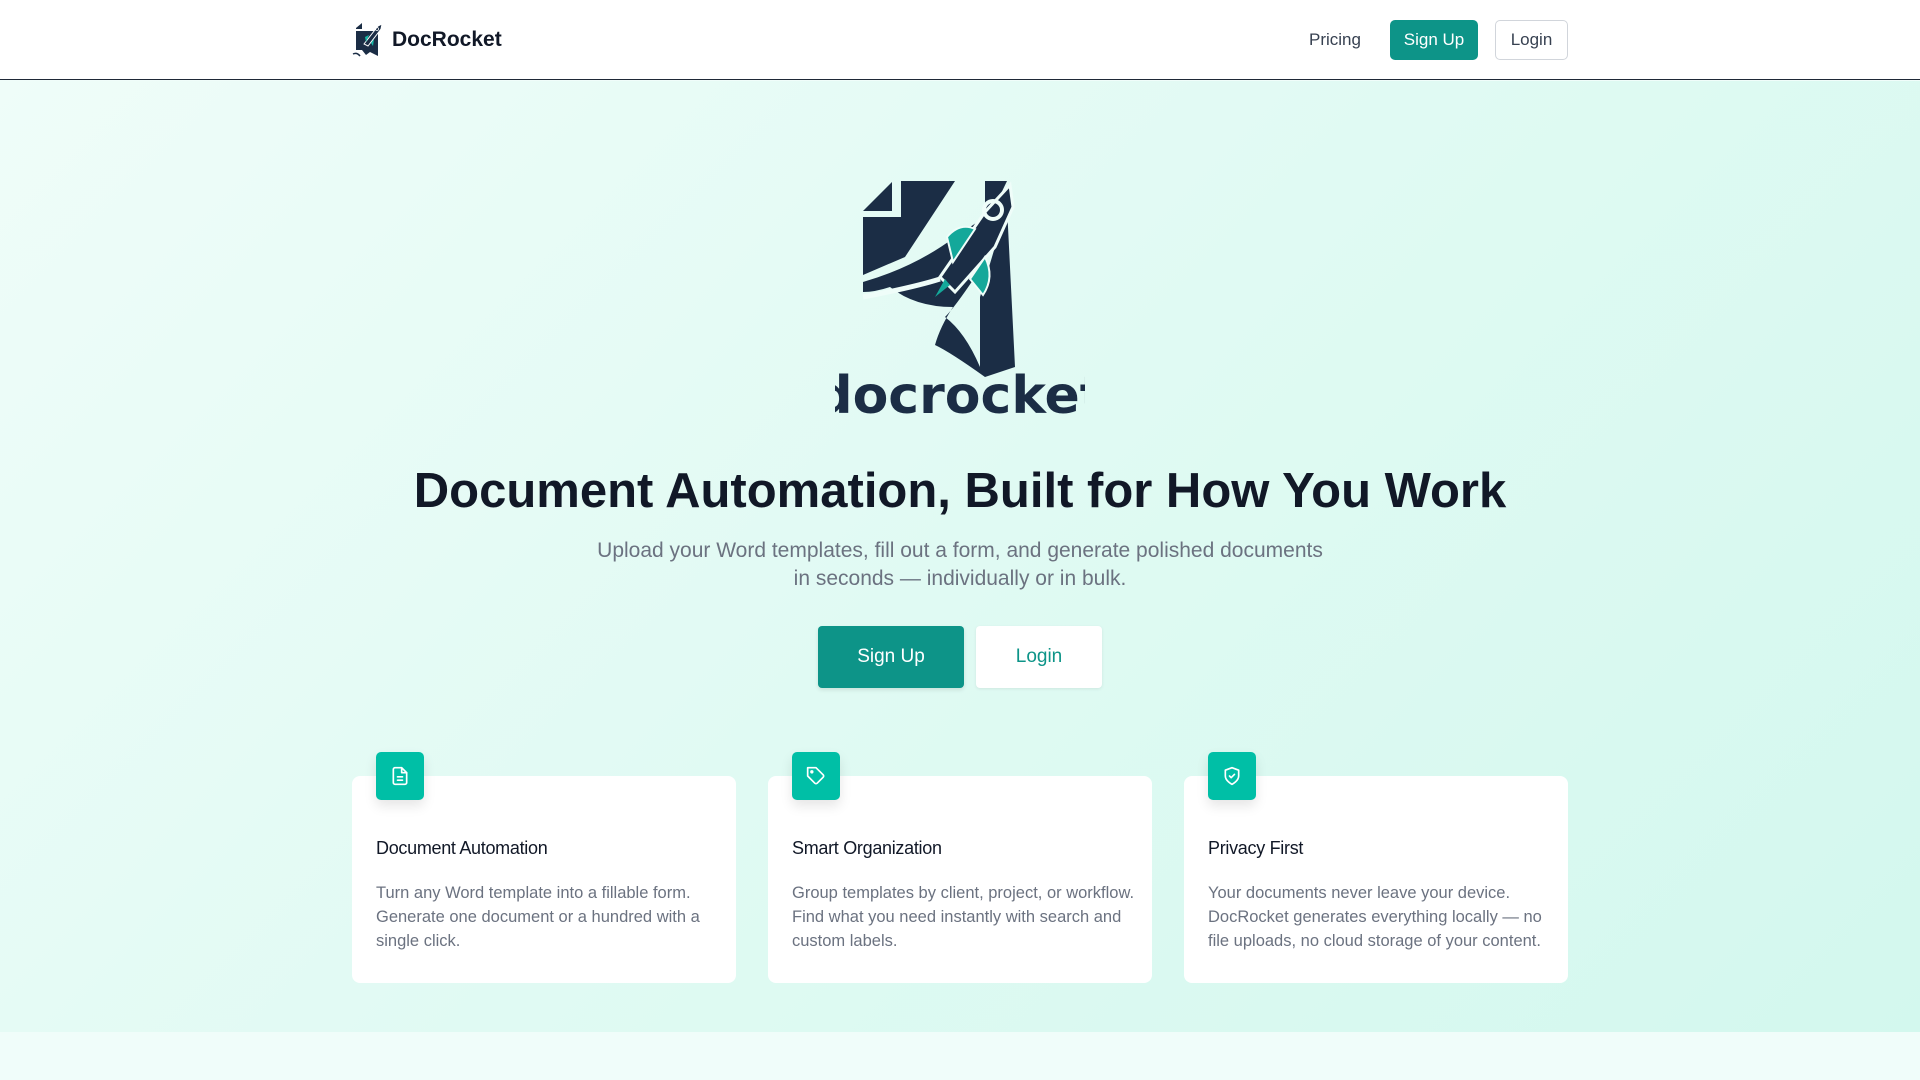 This screenshot has width=1920, height=1080. I want to click on brand-link: DocRocket, so click(427, 40).